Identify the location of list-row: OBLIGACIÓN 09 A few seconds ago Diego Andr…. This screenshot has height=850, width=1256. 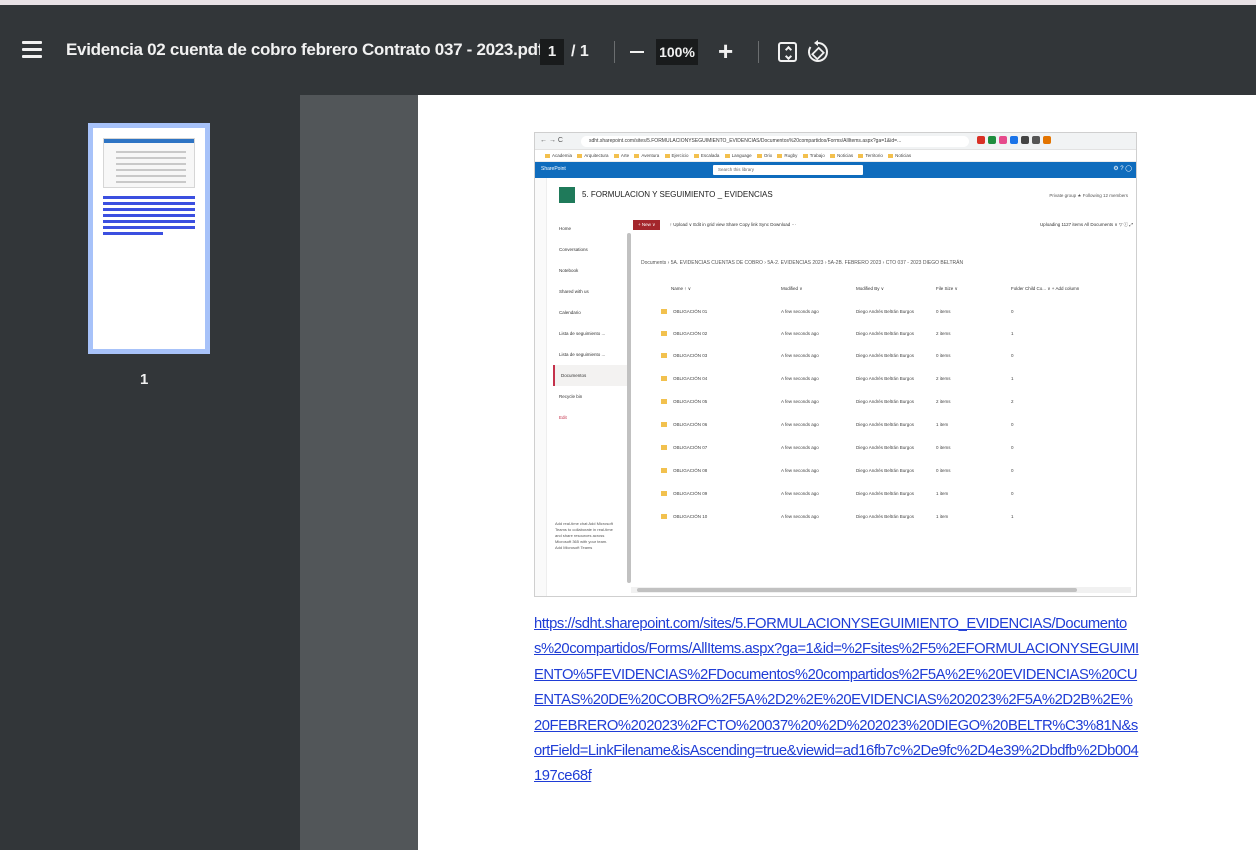
(896, 496).